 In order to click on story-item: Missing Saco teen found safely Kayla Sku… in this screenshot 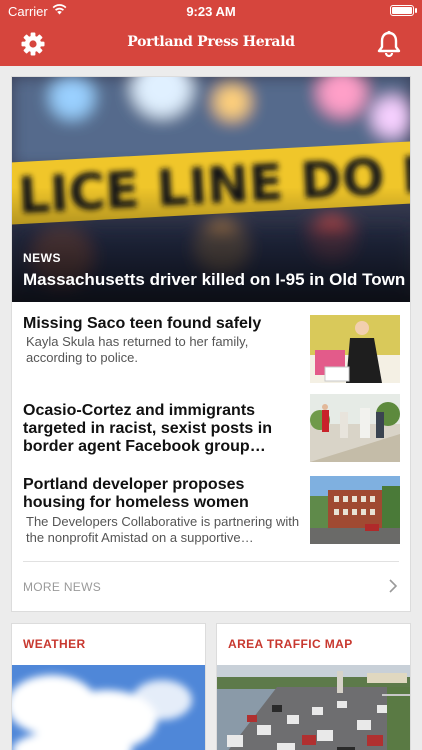, I will do `click(213, 350)`.